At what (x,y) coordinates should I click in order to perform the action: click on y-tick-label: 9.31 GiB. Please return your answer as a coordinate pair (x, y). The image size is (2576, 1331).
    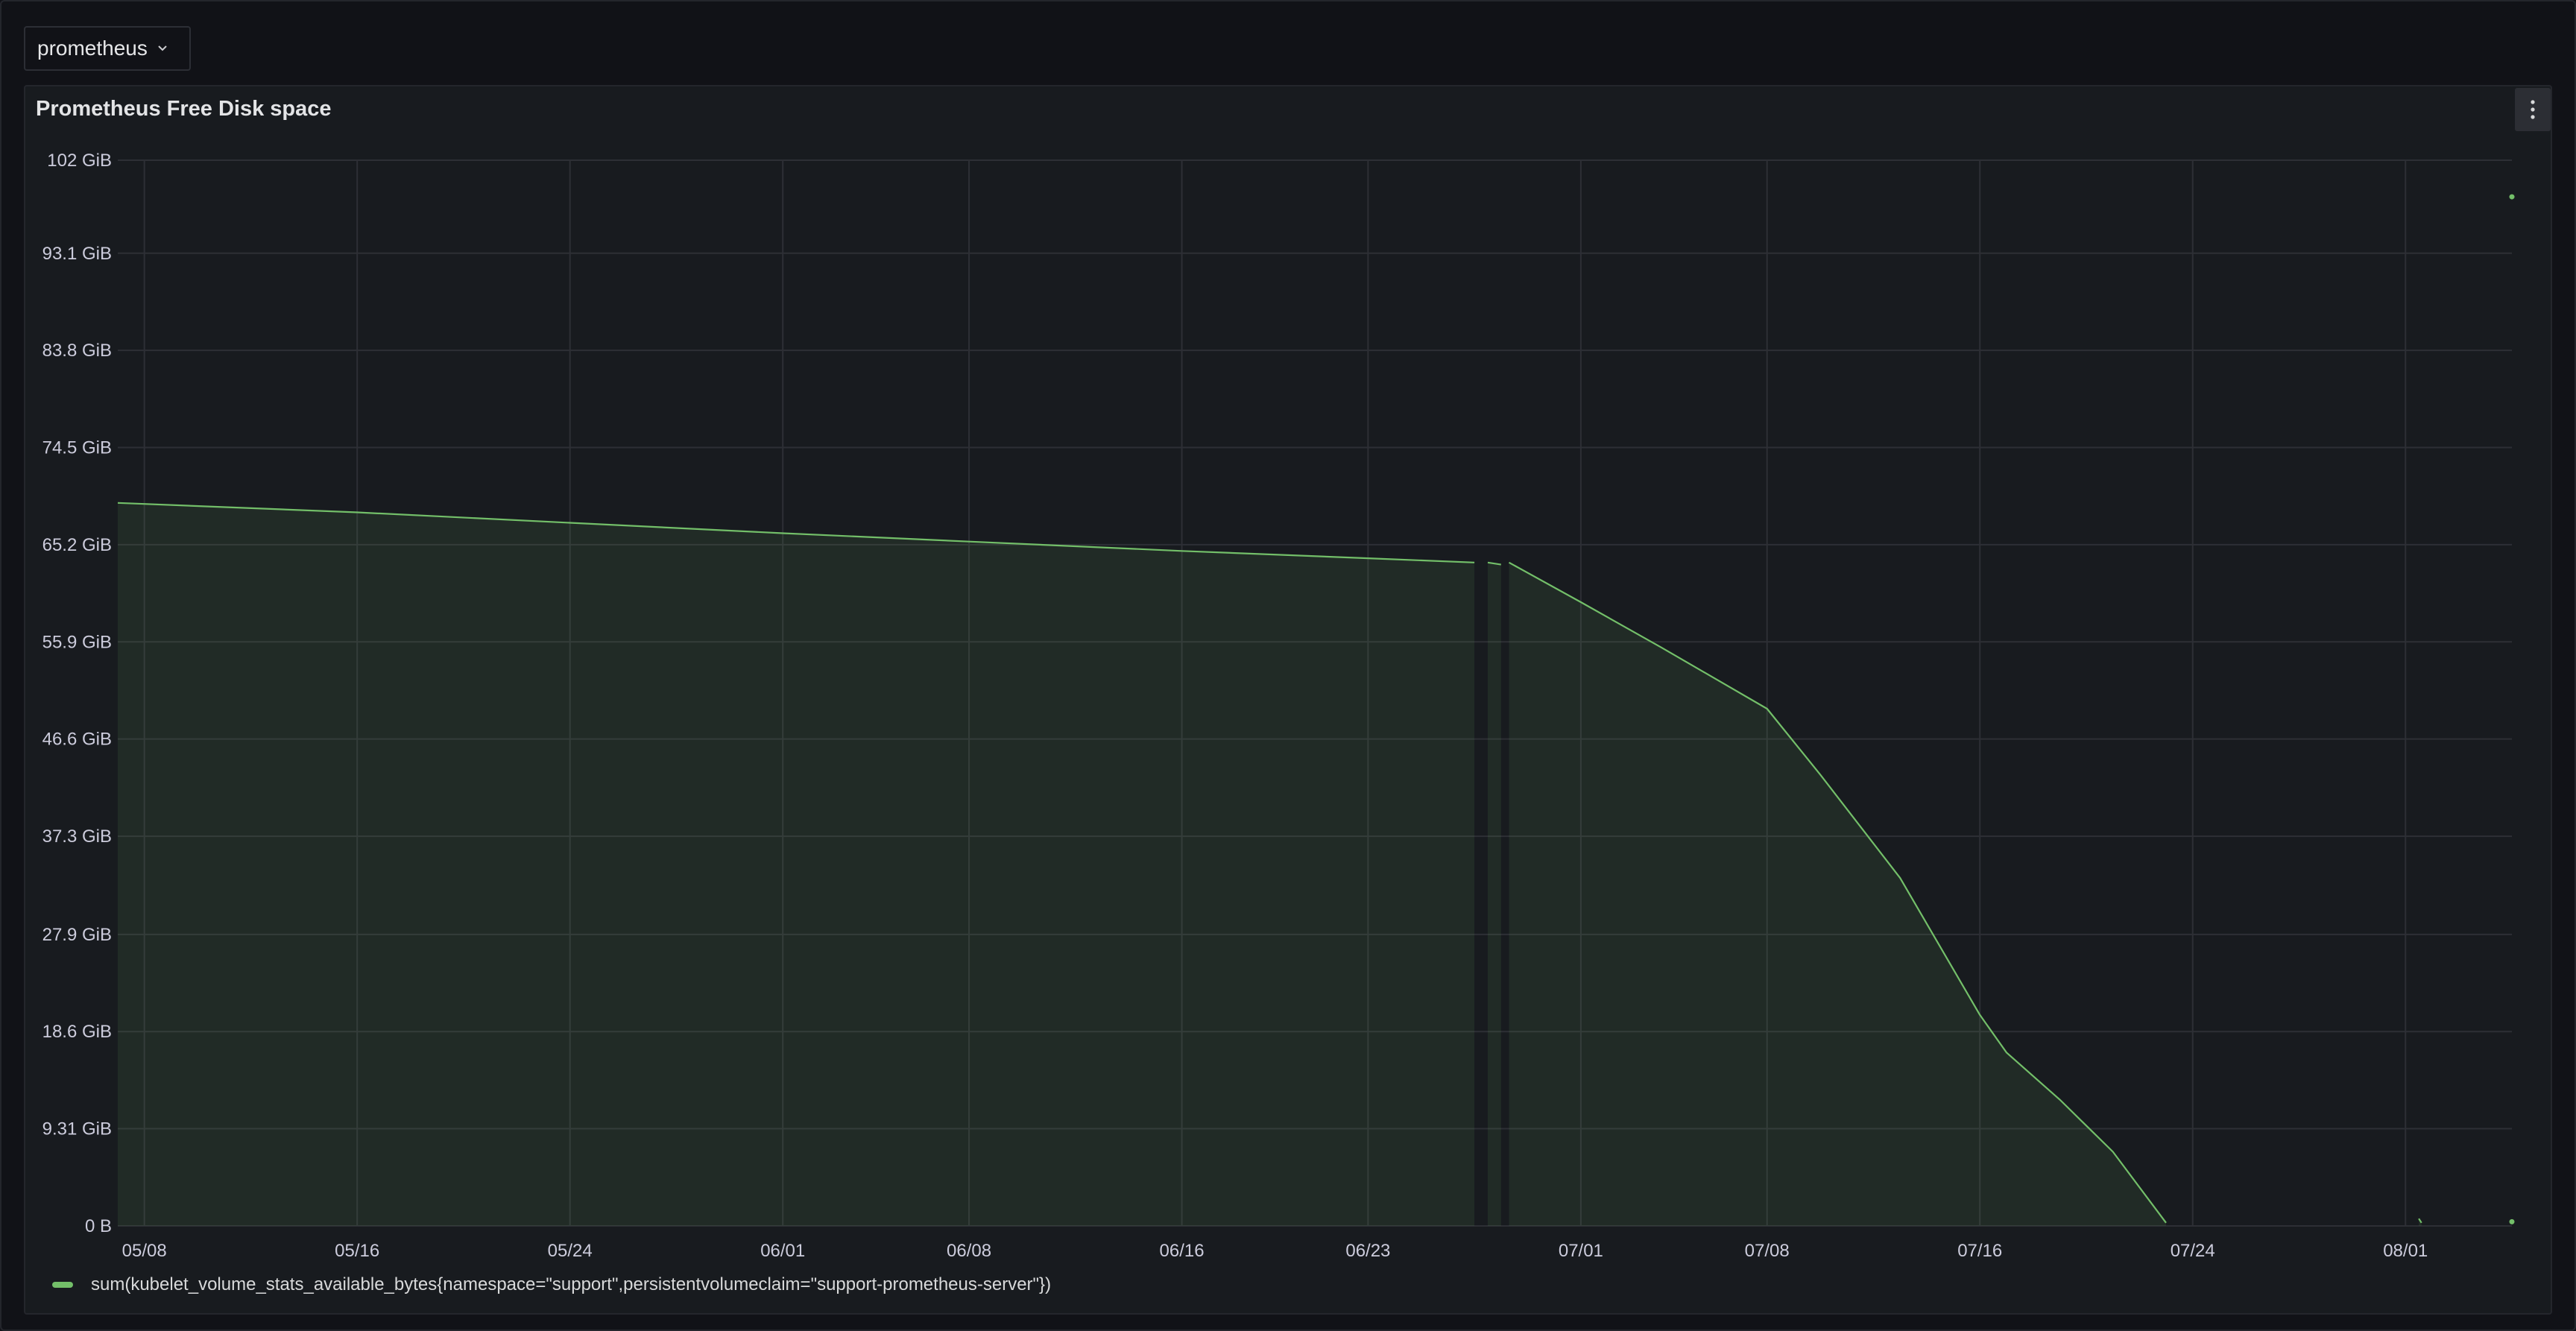
    Looking at the image, I should click on (77, 1129).